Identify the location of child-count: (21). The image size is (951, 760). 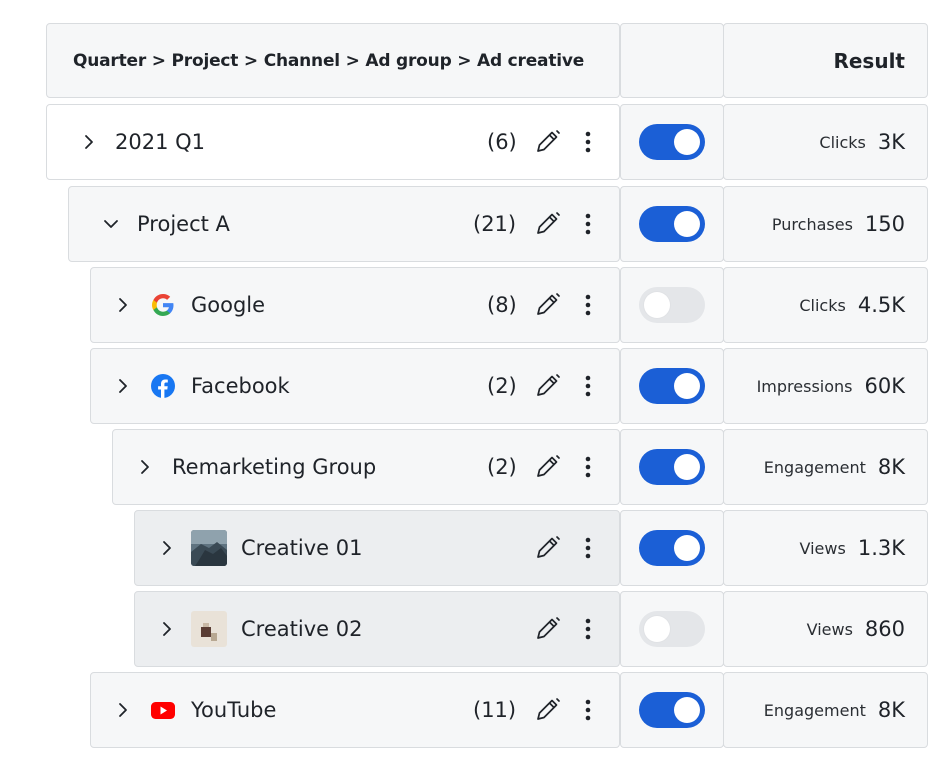
(495, 224).